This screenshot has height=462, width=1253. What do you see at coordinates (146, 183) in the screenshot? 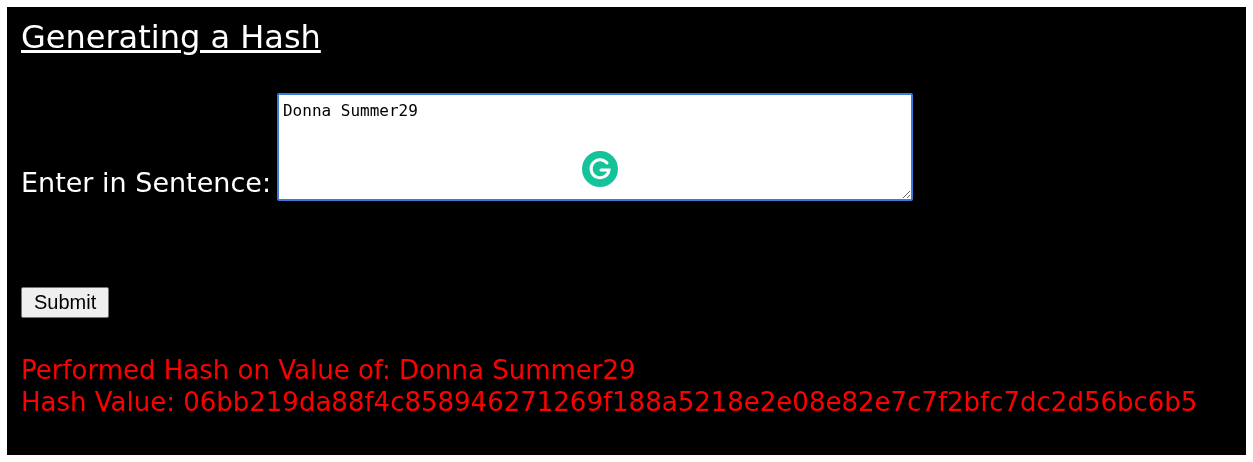
I see `field-label: Enter in Sentence:` at bounding box center [146, 183].